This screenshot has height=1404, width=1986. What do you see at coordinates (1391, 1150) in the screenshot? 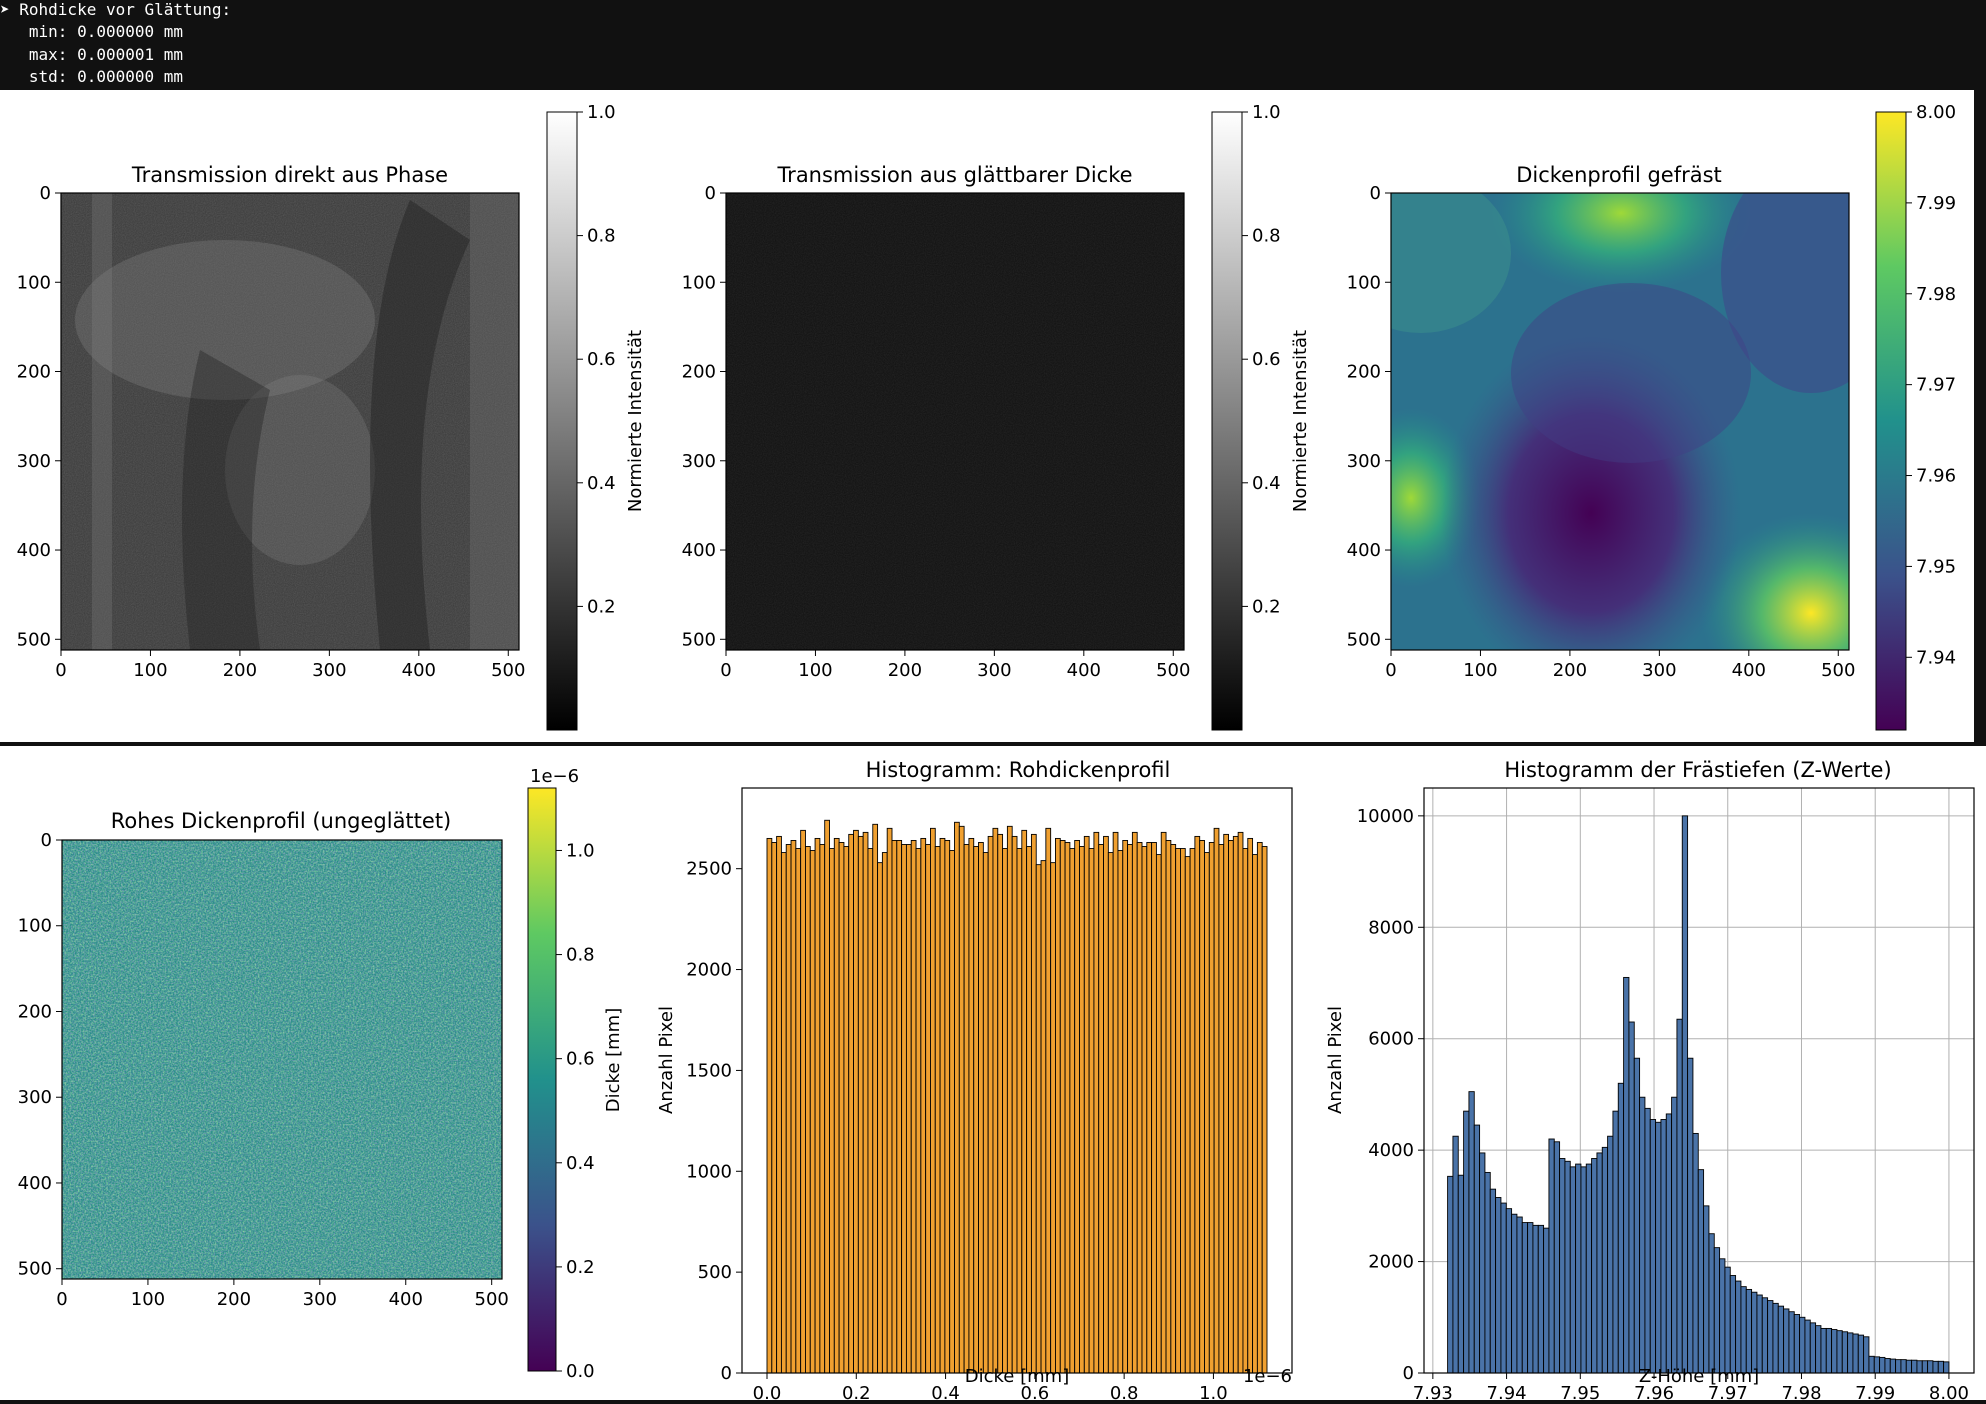
I see `y-tick-label: 4000` at bounding box center [1391, 1150].